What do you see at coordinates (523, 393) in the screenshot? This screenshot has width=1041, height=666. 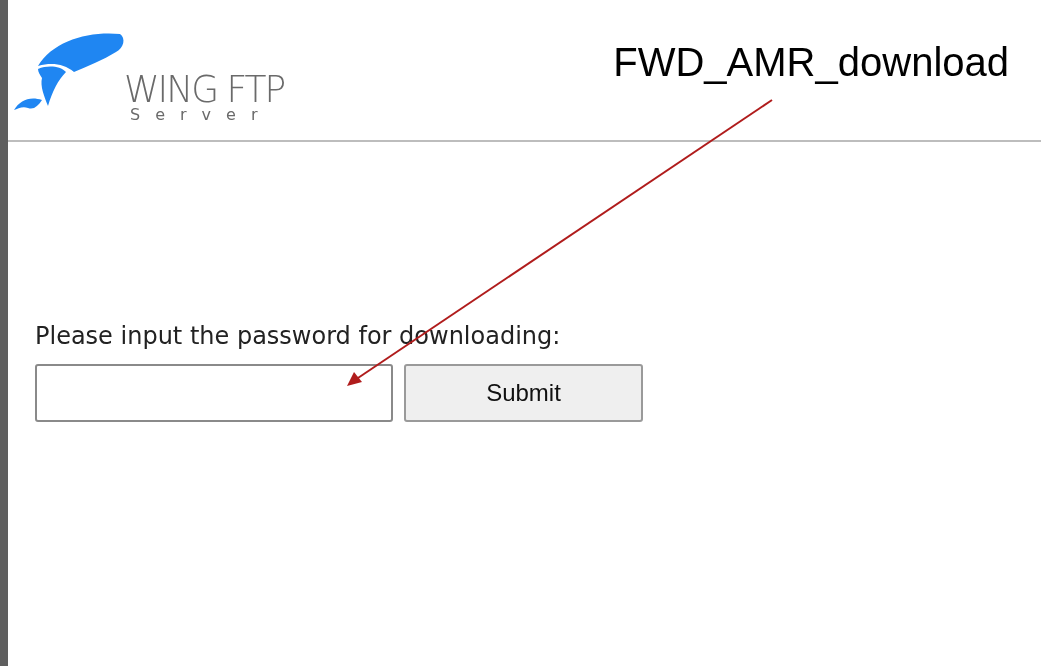 I see `submit-button: Submit` at bounding box center [523, 393].